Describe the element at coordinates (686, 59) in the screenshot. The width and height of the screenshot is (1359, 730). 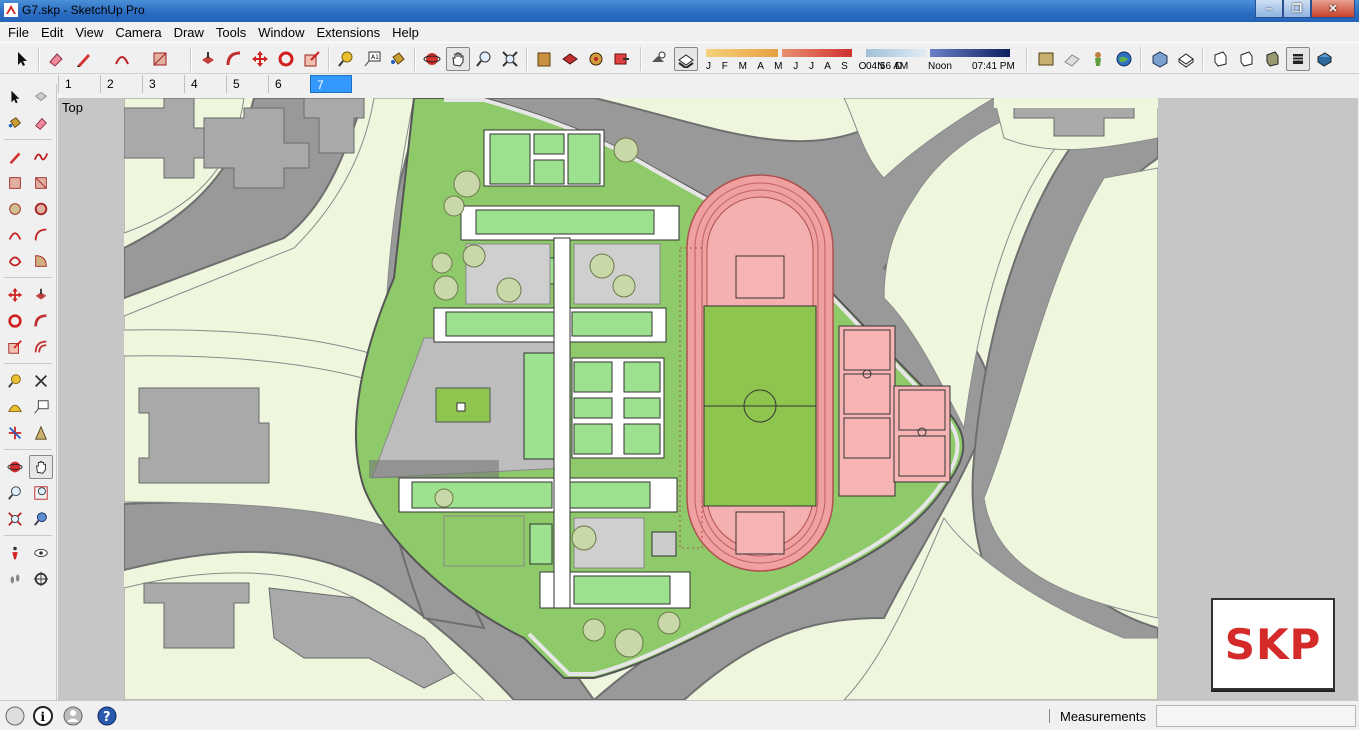
I see `fog-toggle` at that location.